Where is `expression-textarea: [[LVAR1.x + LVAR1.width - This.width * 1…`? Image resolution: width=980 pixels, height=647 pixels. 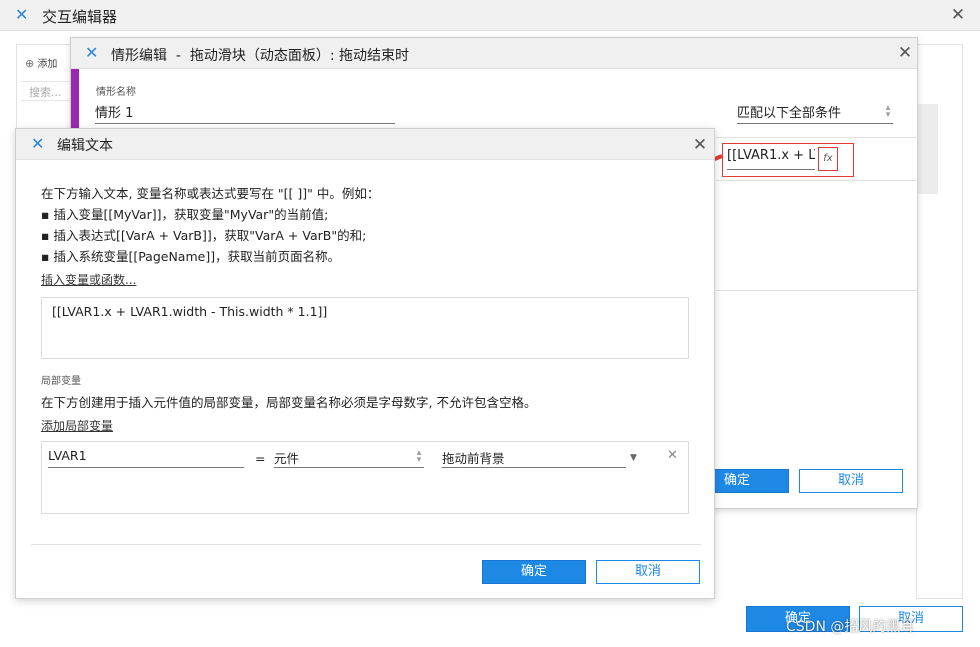 expression-textarea: [[LVAR1.x + LVAR1.width - This.width * 1… is located at coordinates (365, 328).